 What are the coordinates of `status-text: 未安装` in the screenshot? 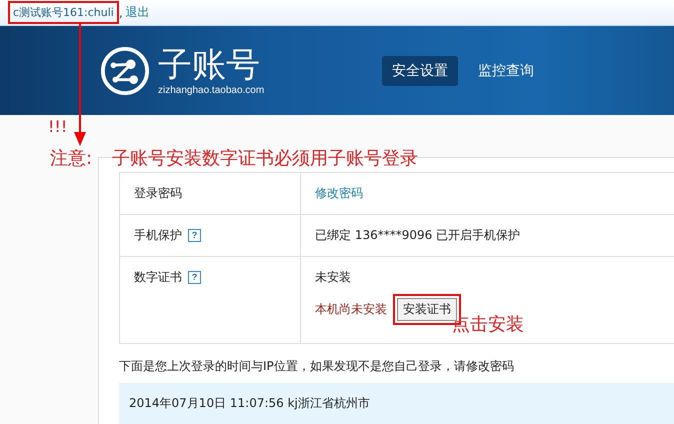 It's located at (333, 277).